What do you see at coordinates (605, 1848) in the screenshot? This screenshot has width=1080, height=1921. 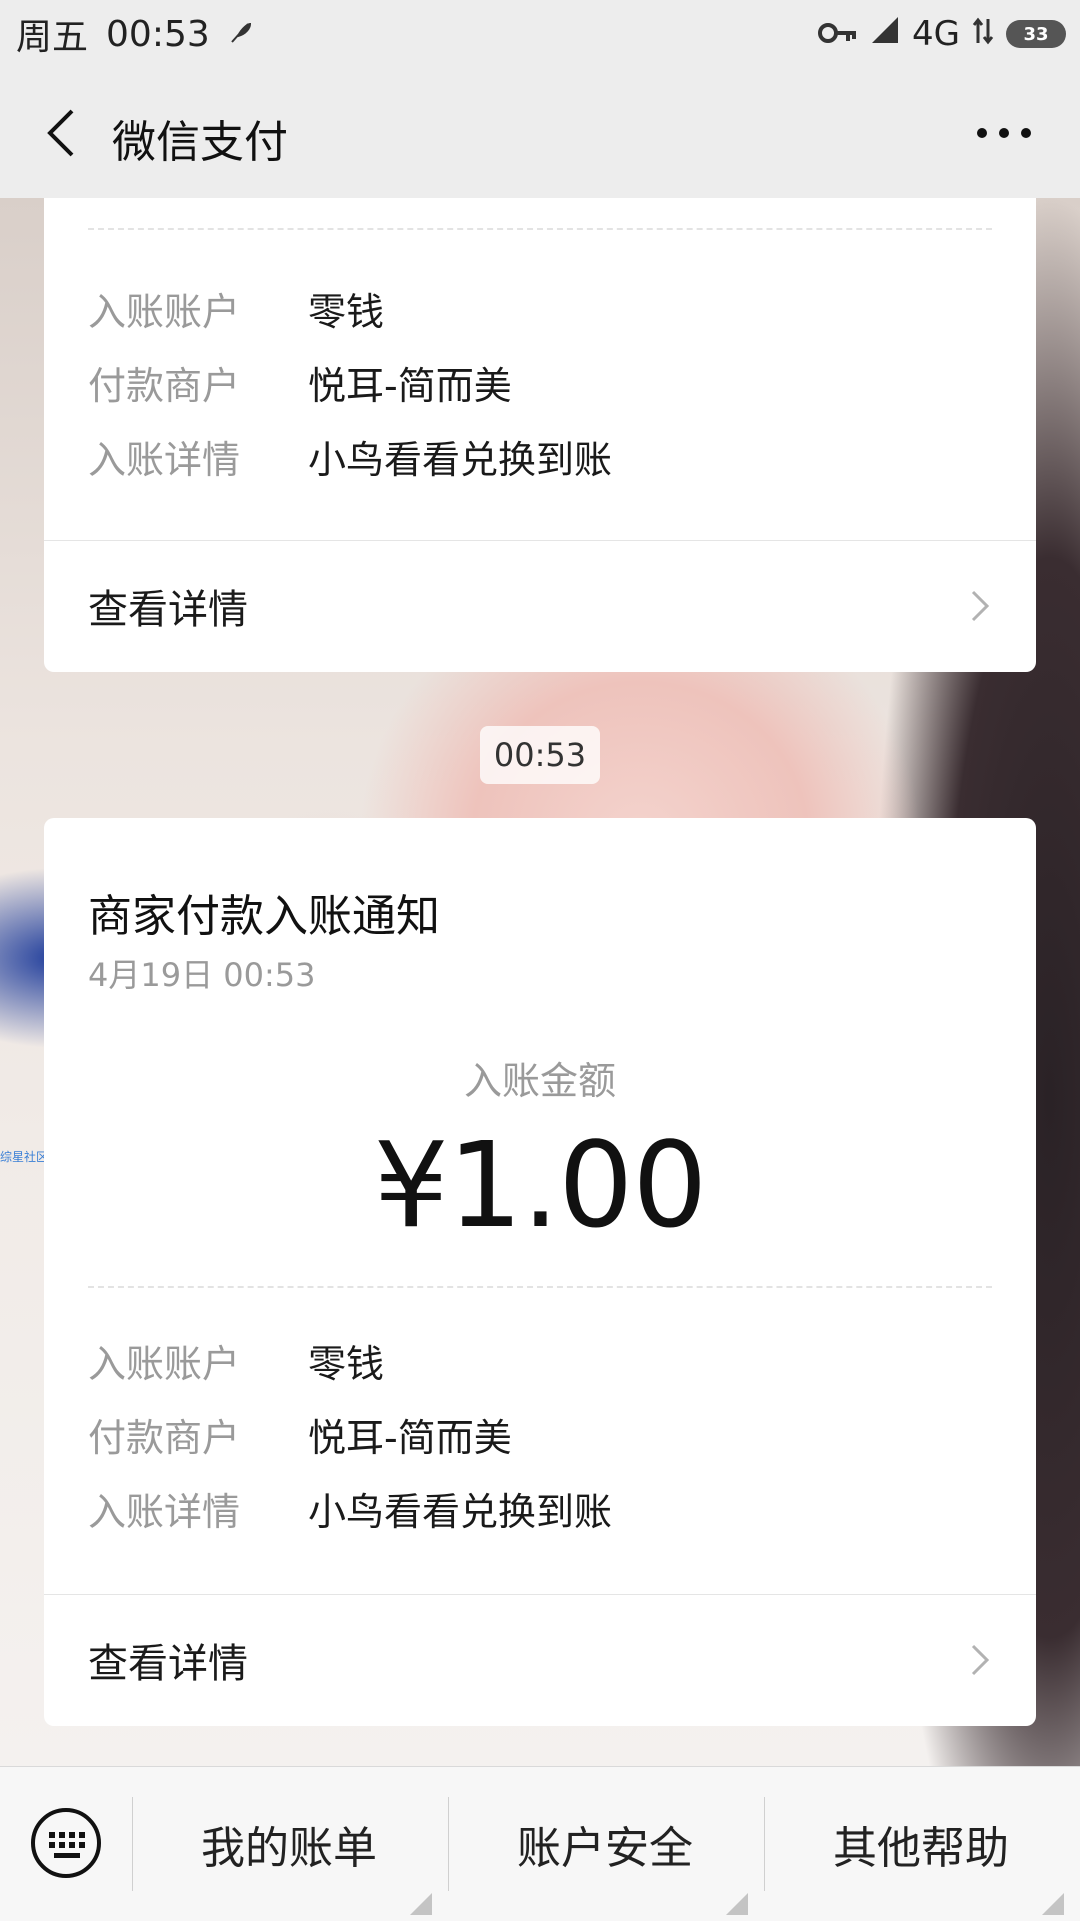 I see `menu-item-label: 账户安全` at bounding box center [605, 1848].